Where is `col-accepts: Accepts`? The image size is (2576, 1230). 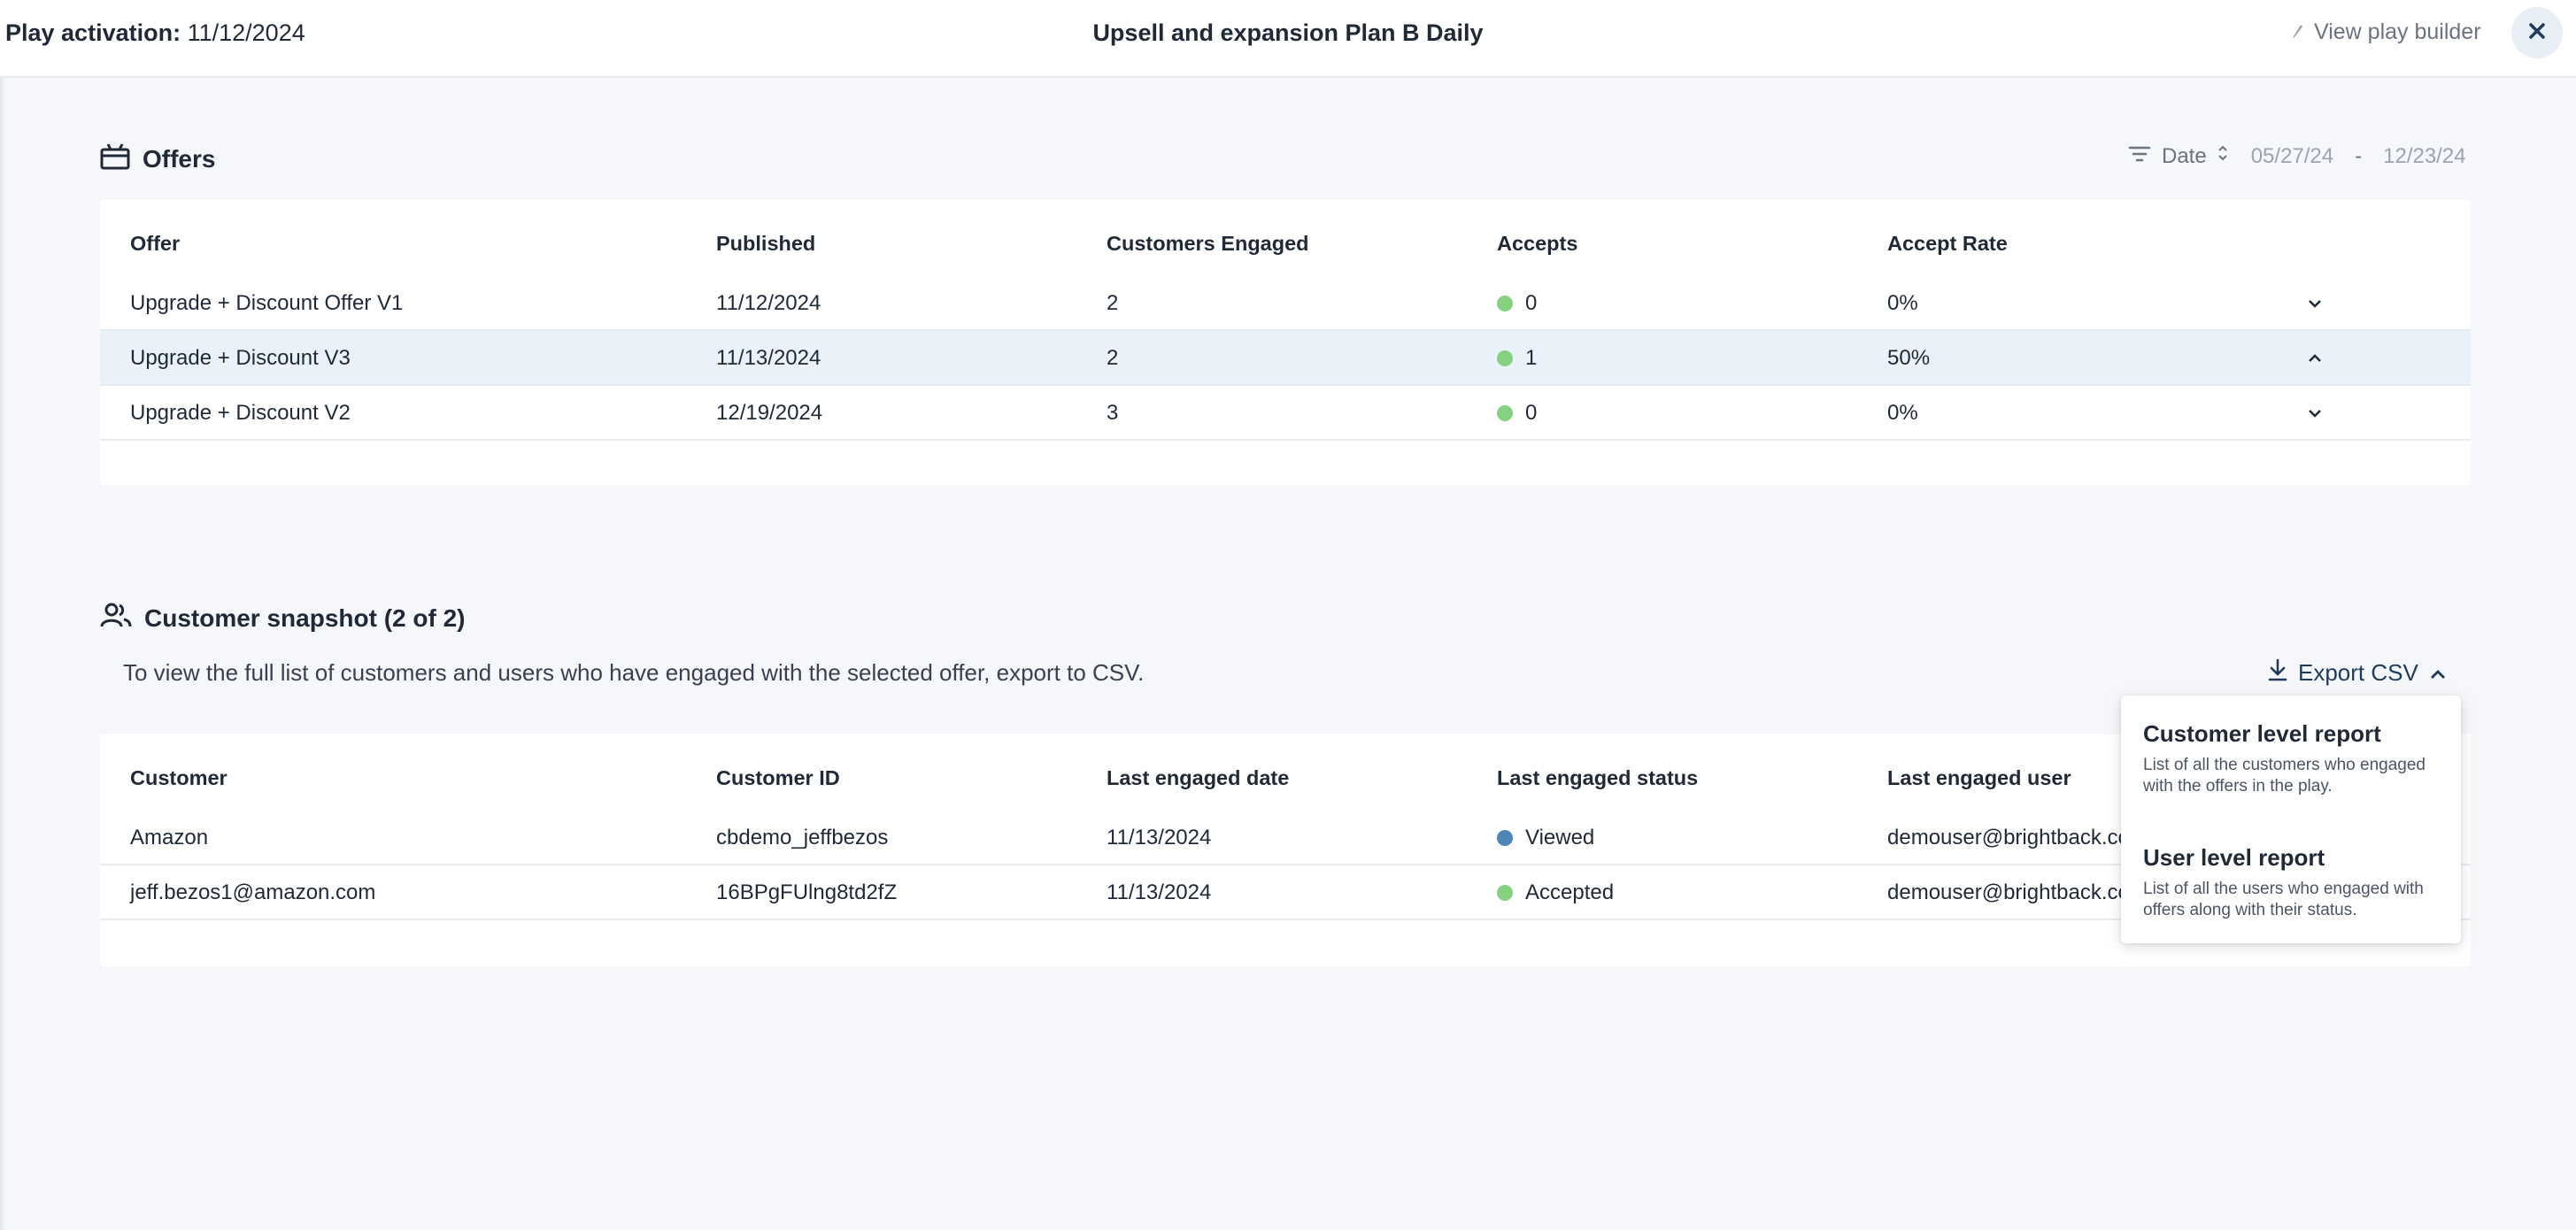 col-accepts: Accepts is located at coordinates (1537, 243).